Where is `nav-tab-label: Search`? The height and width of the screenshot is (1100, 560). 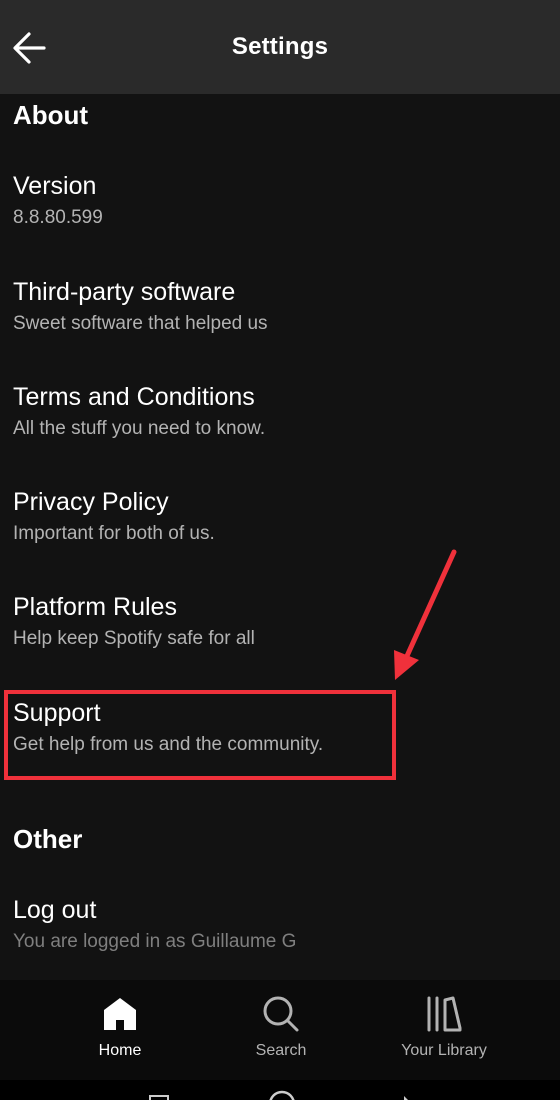
nav-tab-label: Search is located at coordinates (281, 1050).